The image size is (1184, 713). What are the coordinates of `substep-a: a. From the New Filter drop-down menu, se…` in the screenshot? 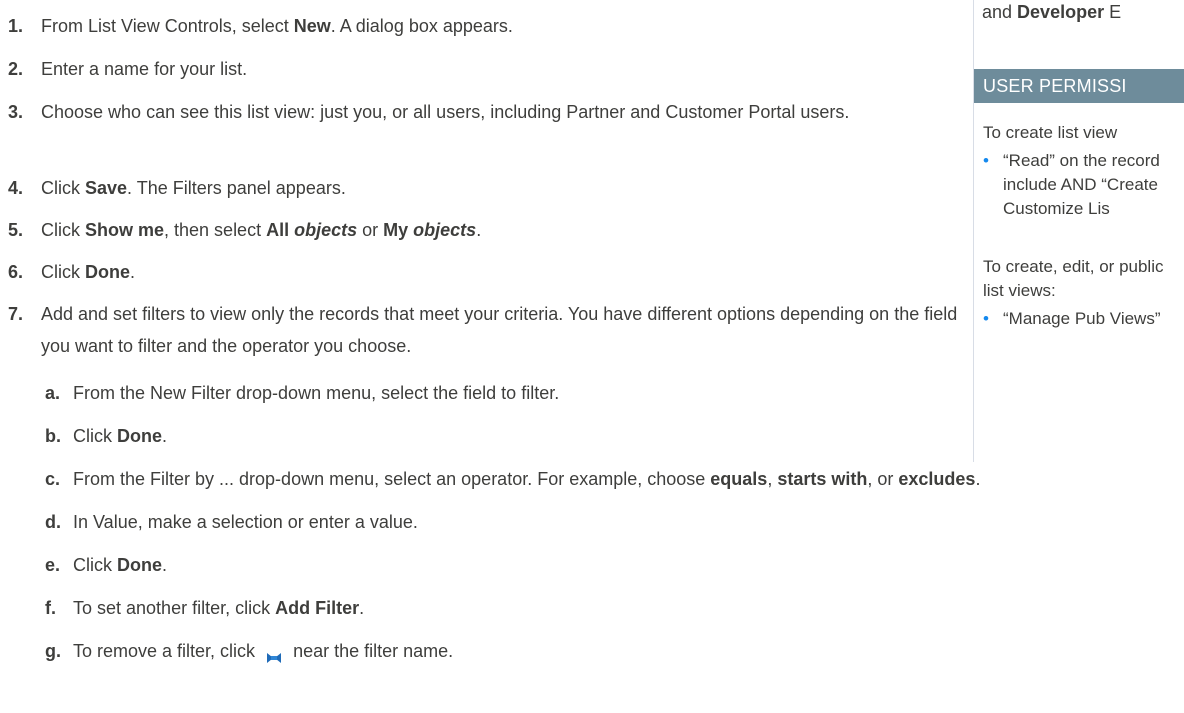 It's located at (302, 393).